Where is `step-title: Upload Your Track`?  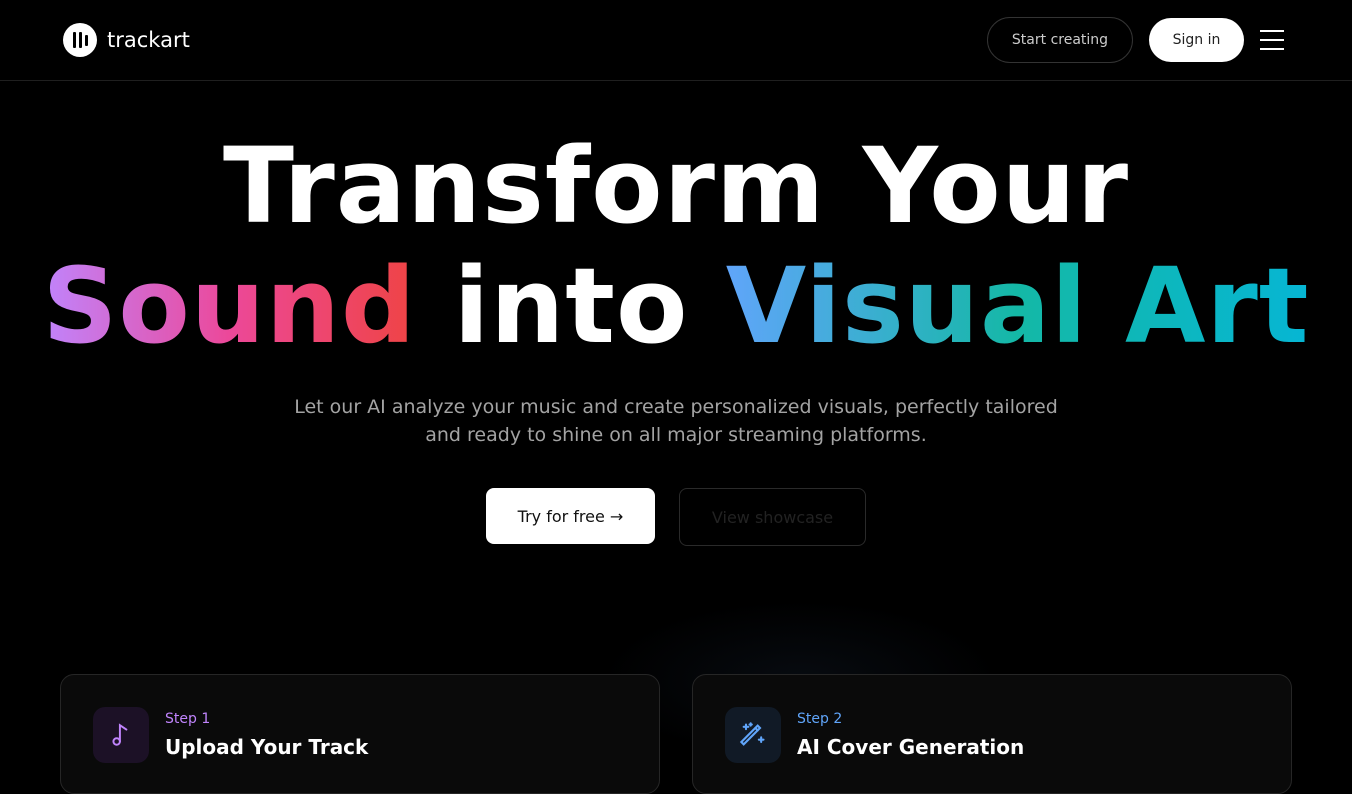
step-title: Upload Your Track is located at coordinates (267, 747).